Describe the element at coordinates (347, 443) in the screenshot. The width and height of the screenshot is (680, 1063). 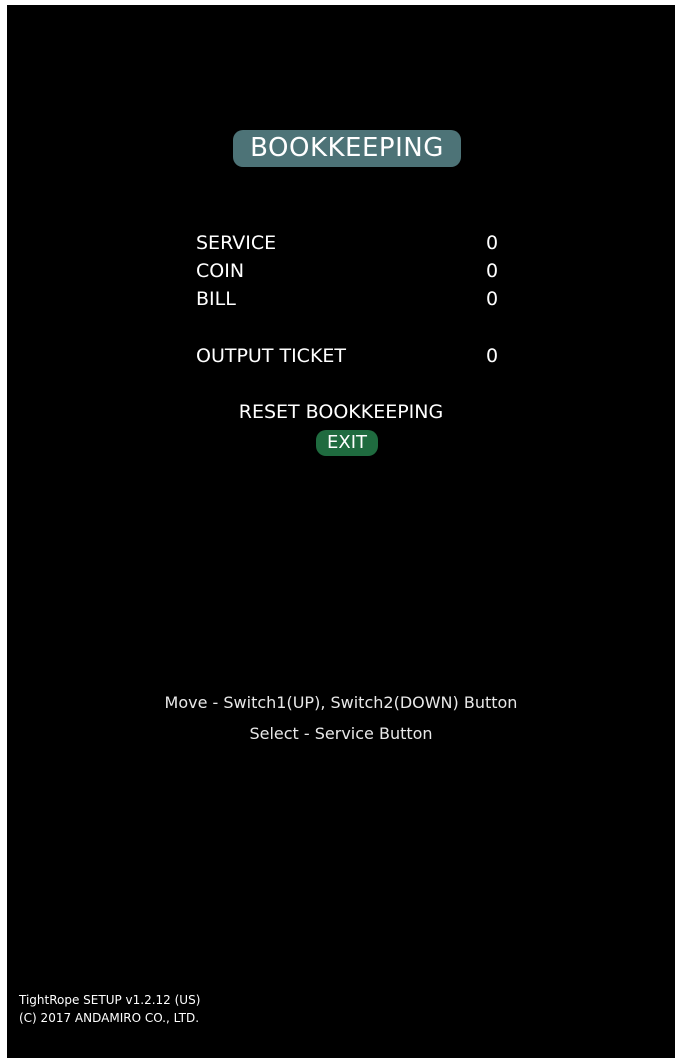
I see `exit-option: EXIT` at that location.